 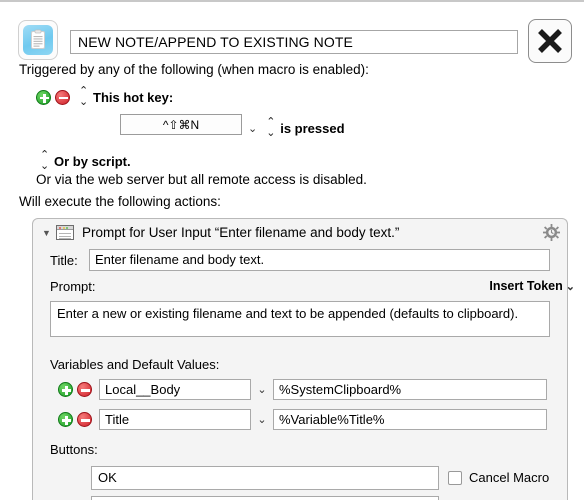 I want to click on window-top-divider, so click(x=292, y=1).